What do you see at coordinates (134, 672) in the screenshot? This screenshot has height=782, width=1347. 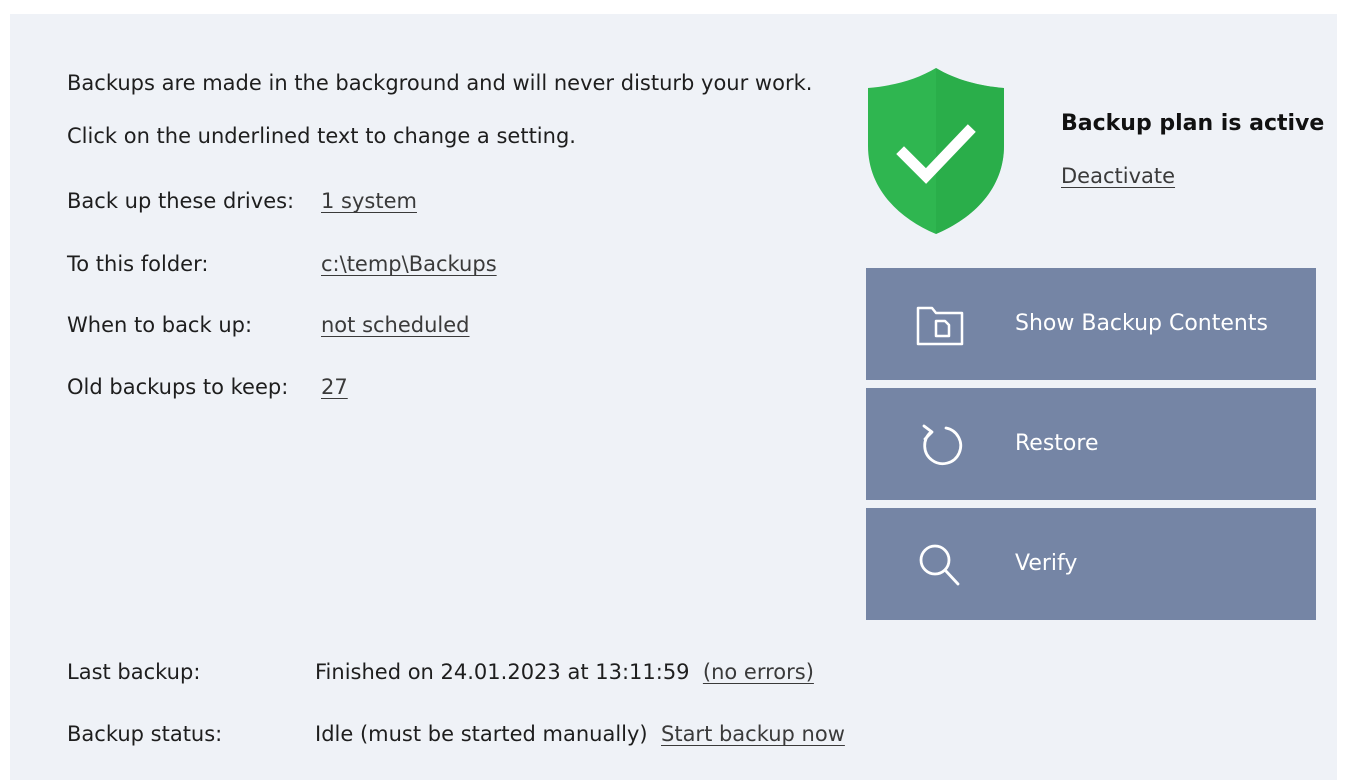 I see `last-backup-label: Last backup:` at bounding box center [134, 672].